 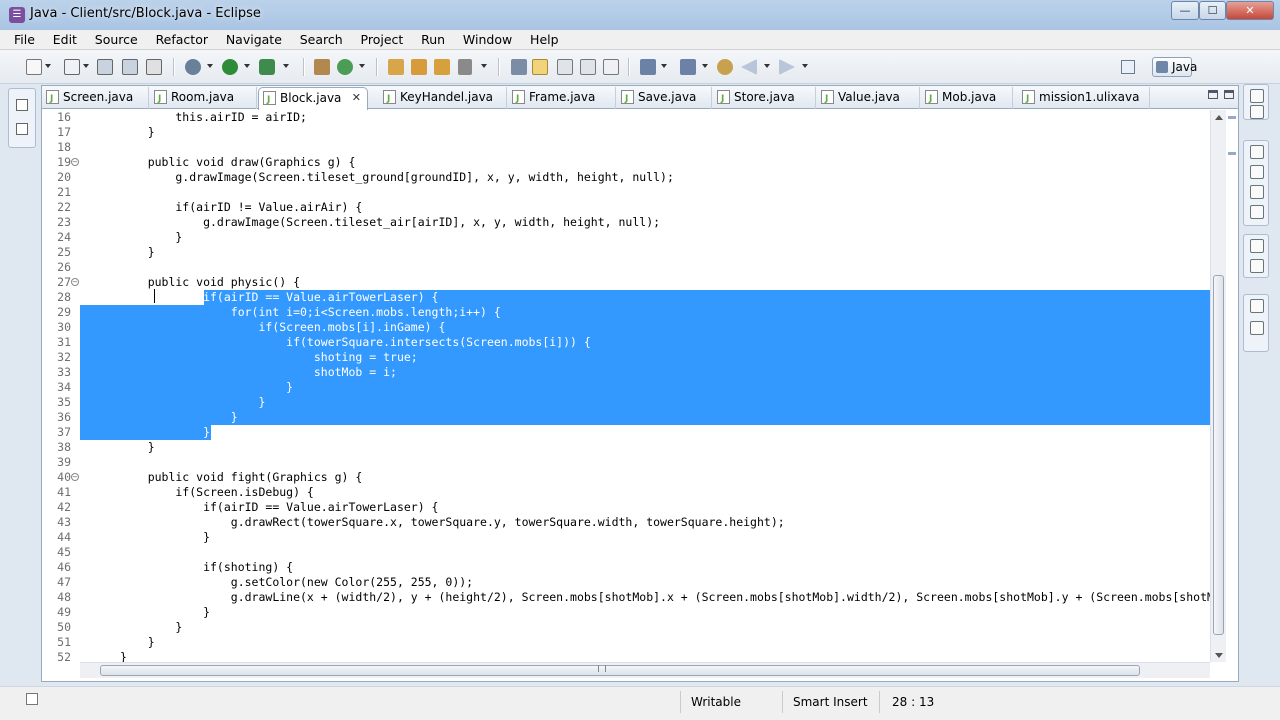 I want to click on vertical-scroll-thumb, so click(x=1218, y=455).